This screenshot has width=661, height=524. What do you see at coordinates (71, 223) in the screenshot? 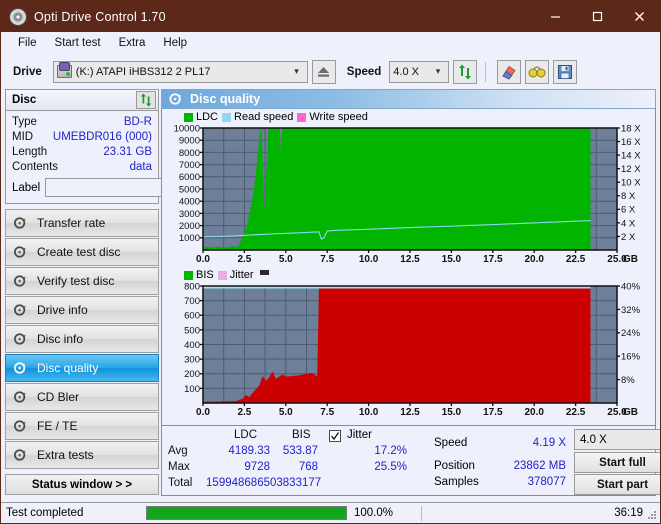
I see `sidebar-item-label: Transfer rate` at bounding box center [71, 223].